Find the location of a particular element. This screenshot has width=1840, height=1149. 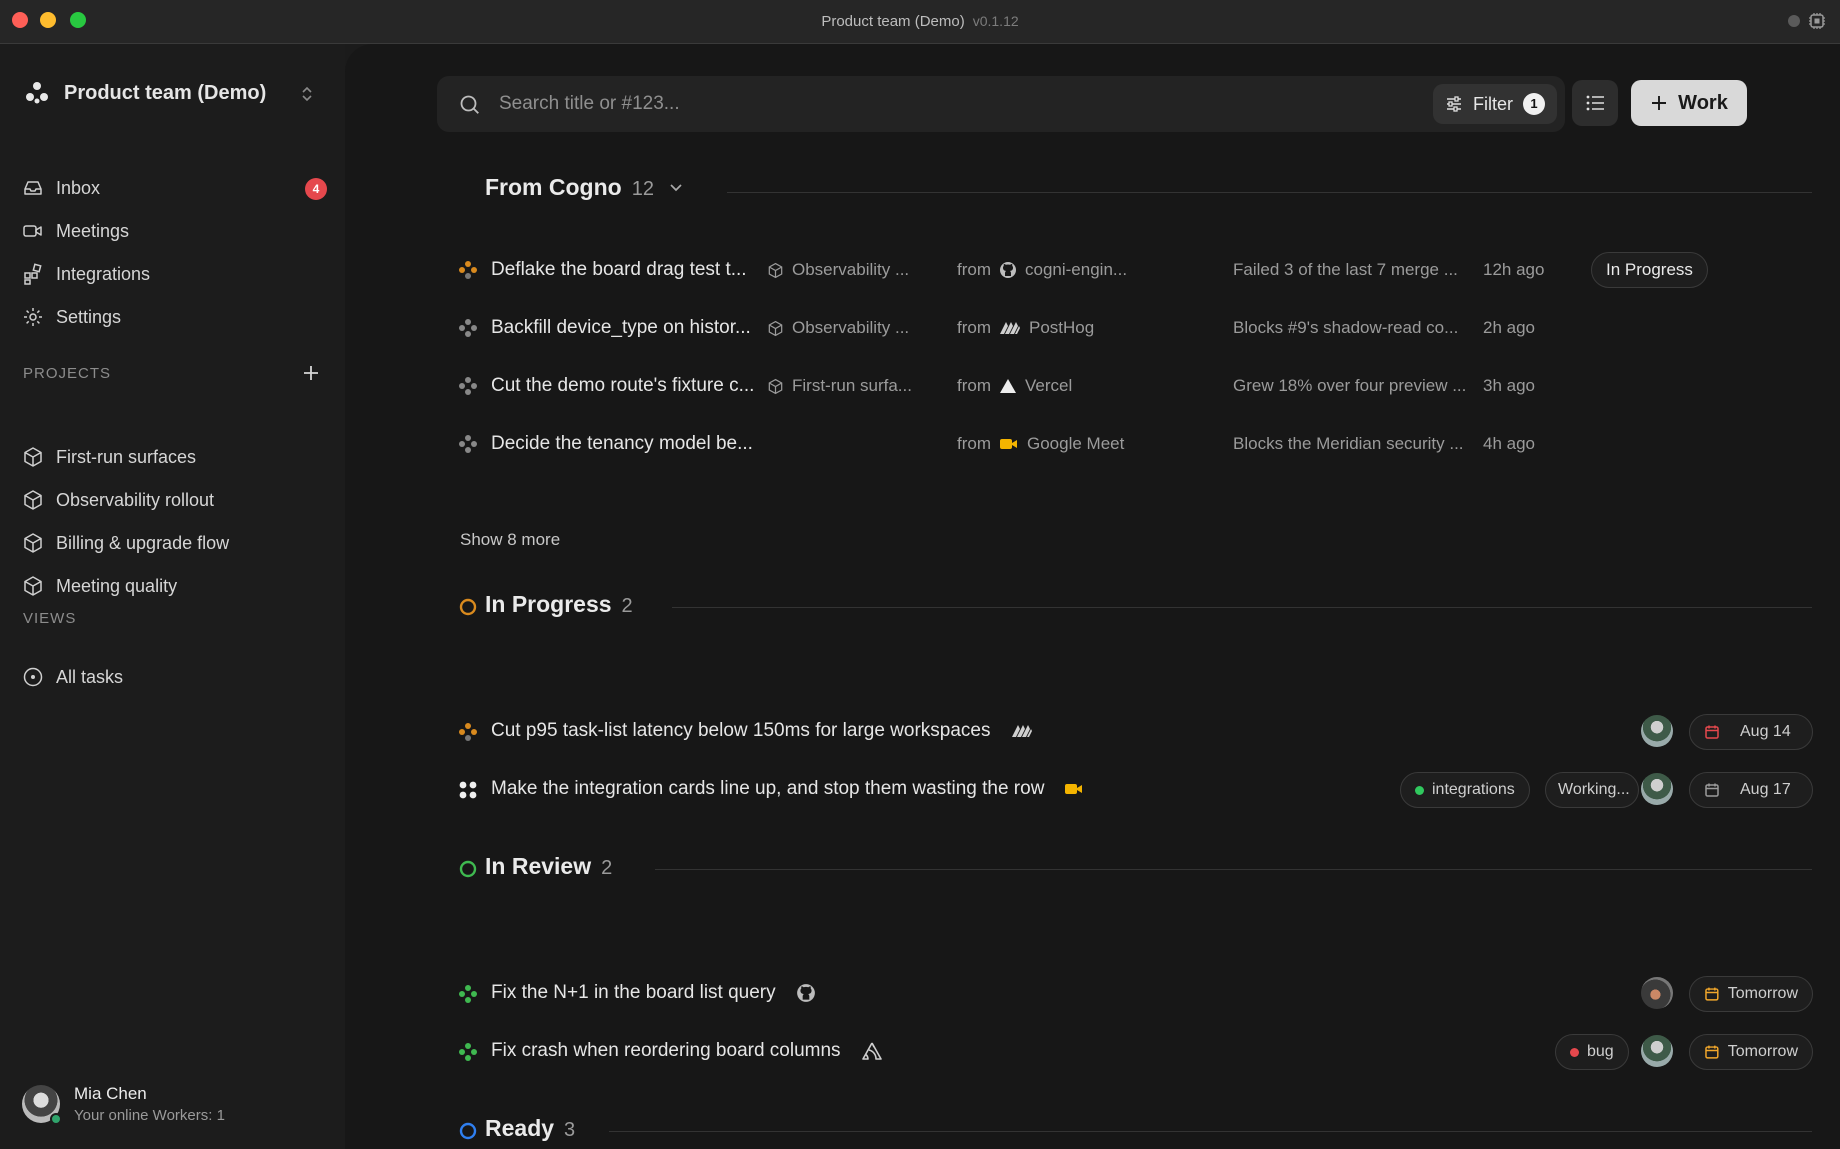

window-title-text: Product team (Demo) is located at coordinates (893, 21).